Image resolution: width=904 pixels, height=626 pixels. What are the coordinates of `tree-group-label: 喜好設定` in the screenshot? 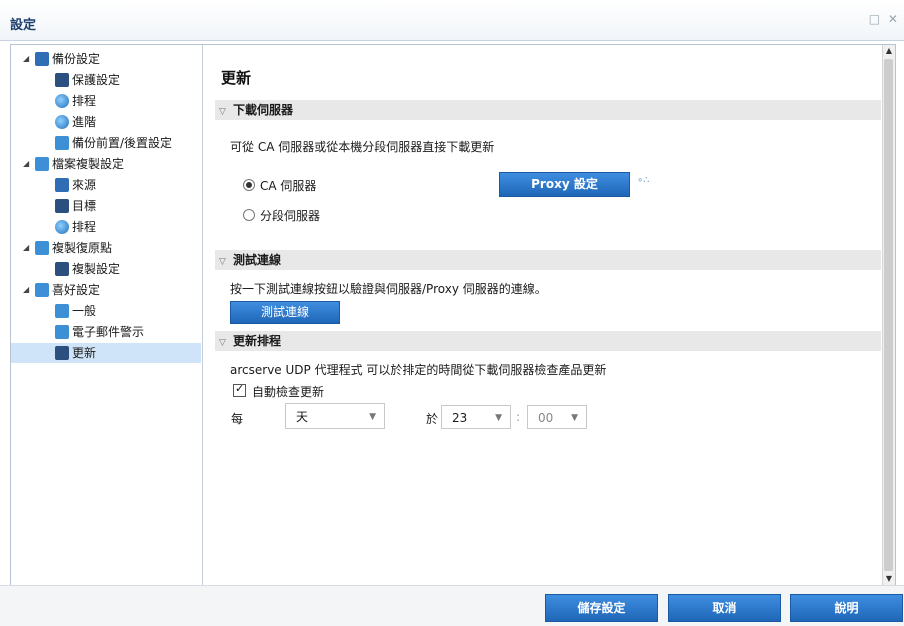 It's located at (76, 290).